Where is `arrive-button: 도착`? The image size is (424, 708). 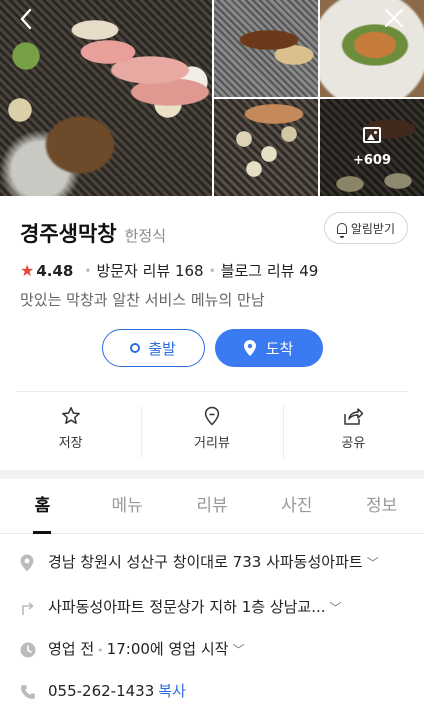 arrive-button: 도착 is located at coordinates (268, 348).